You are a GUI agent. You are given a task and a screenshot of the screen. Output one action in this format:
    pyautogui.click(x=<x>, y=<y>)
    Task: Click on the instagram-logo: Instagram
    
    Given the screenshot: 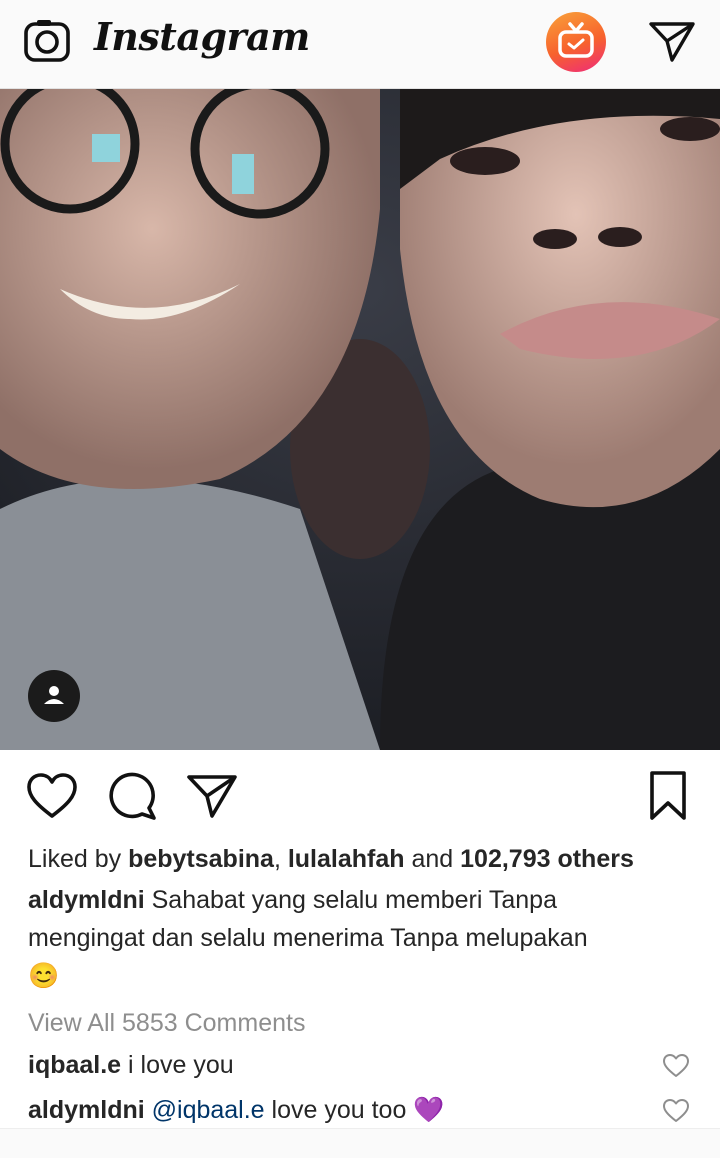 What is the action you would take?
    pyautogui.click(x=202, y=36)
    